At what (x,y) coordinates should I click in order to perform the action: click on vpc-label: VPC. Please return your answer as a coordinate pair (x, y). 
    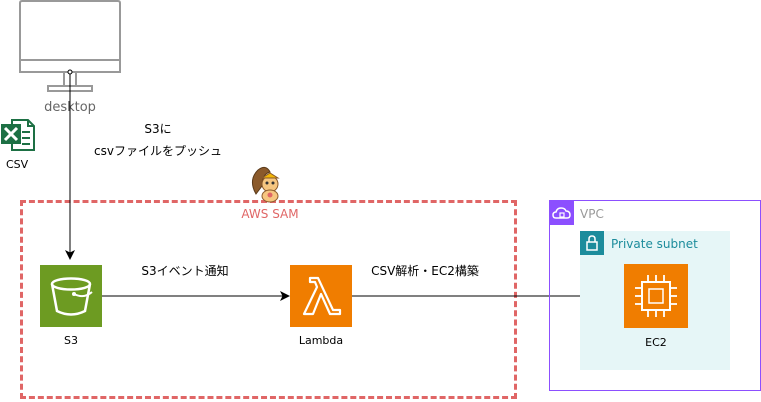
    Looking at the image, I should click on (592, 214).